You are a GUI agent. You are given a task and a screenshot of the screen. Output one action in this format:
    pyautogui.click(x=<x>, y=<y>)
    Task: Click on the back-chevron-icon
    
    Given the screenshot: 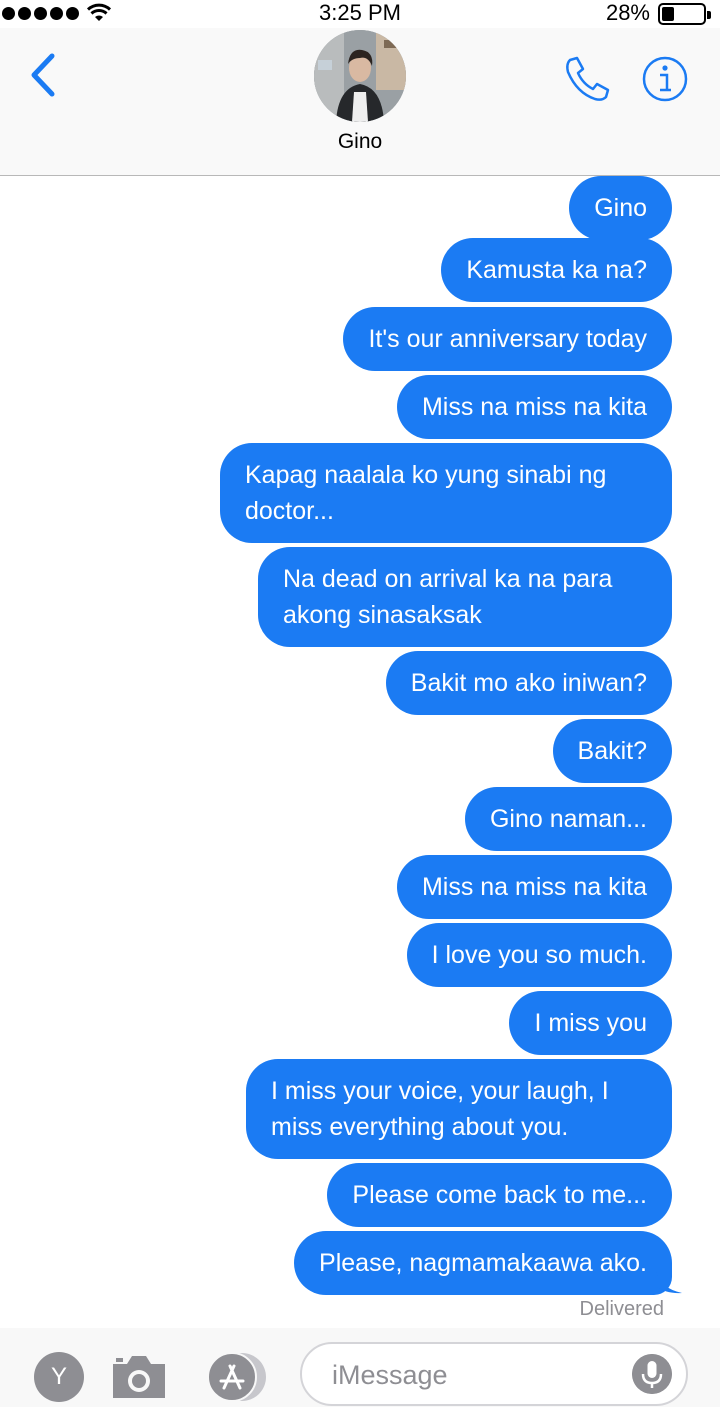 What is the action you would take?
    pyautogui.click(x=43, y=75)
    